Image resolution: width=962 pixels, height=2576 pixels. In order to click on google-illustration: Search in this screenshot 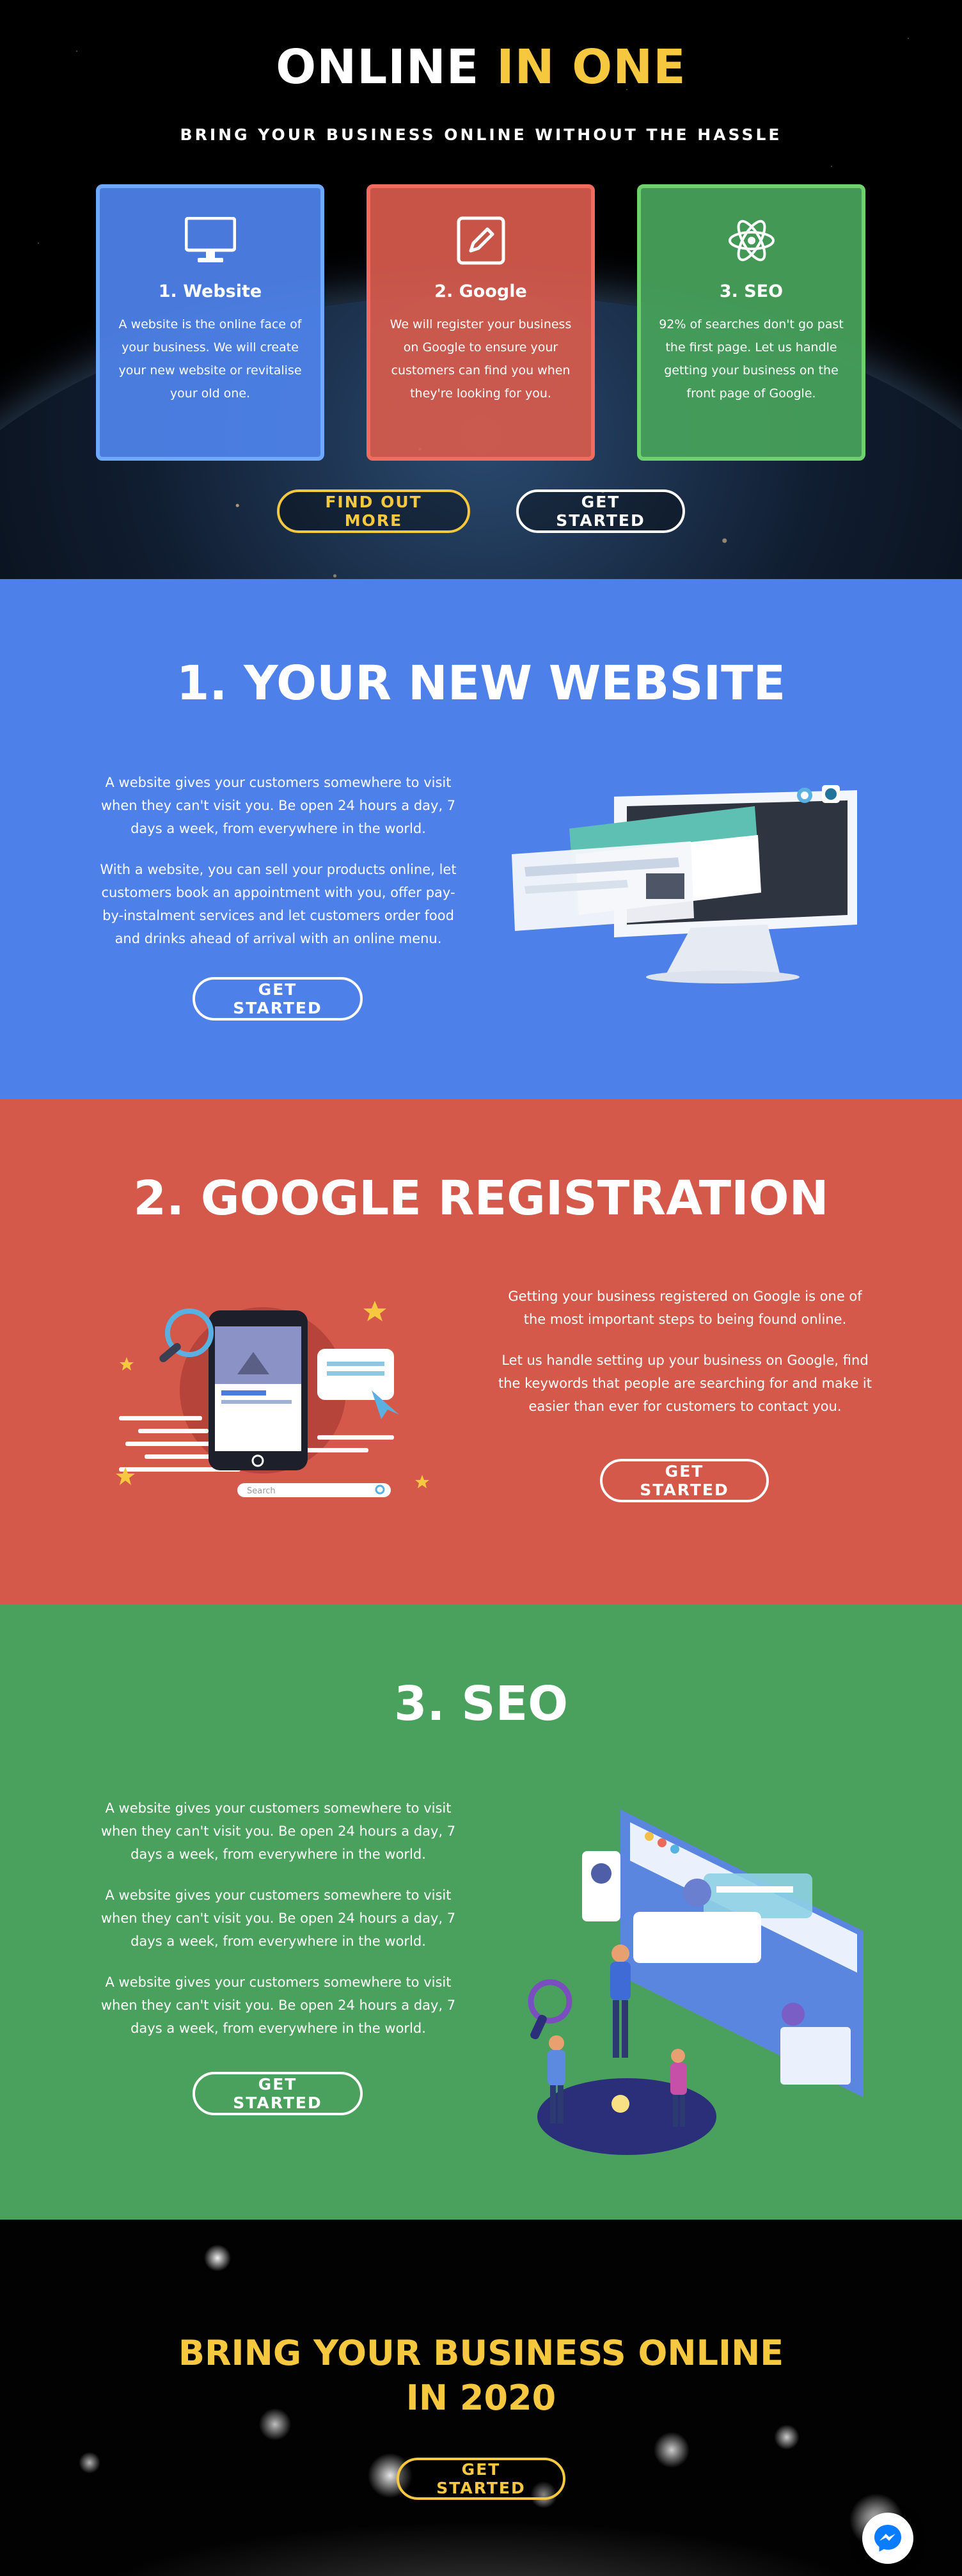, I will do `click(272, 1399)`.